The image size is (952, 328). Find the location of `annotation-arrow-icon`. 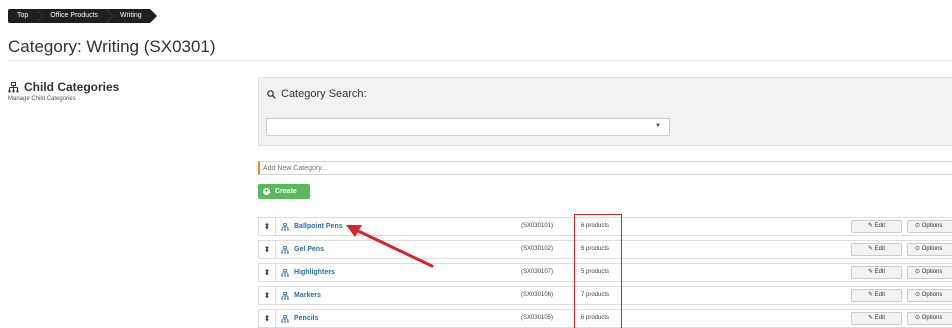

annotation-arrow-icon is located at coordinates (390, 246).